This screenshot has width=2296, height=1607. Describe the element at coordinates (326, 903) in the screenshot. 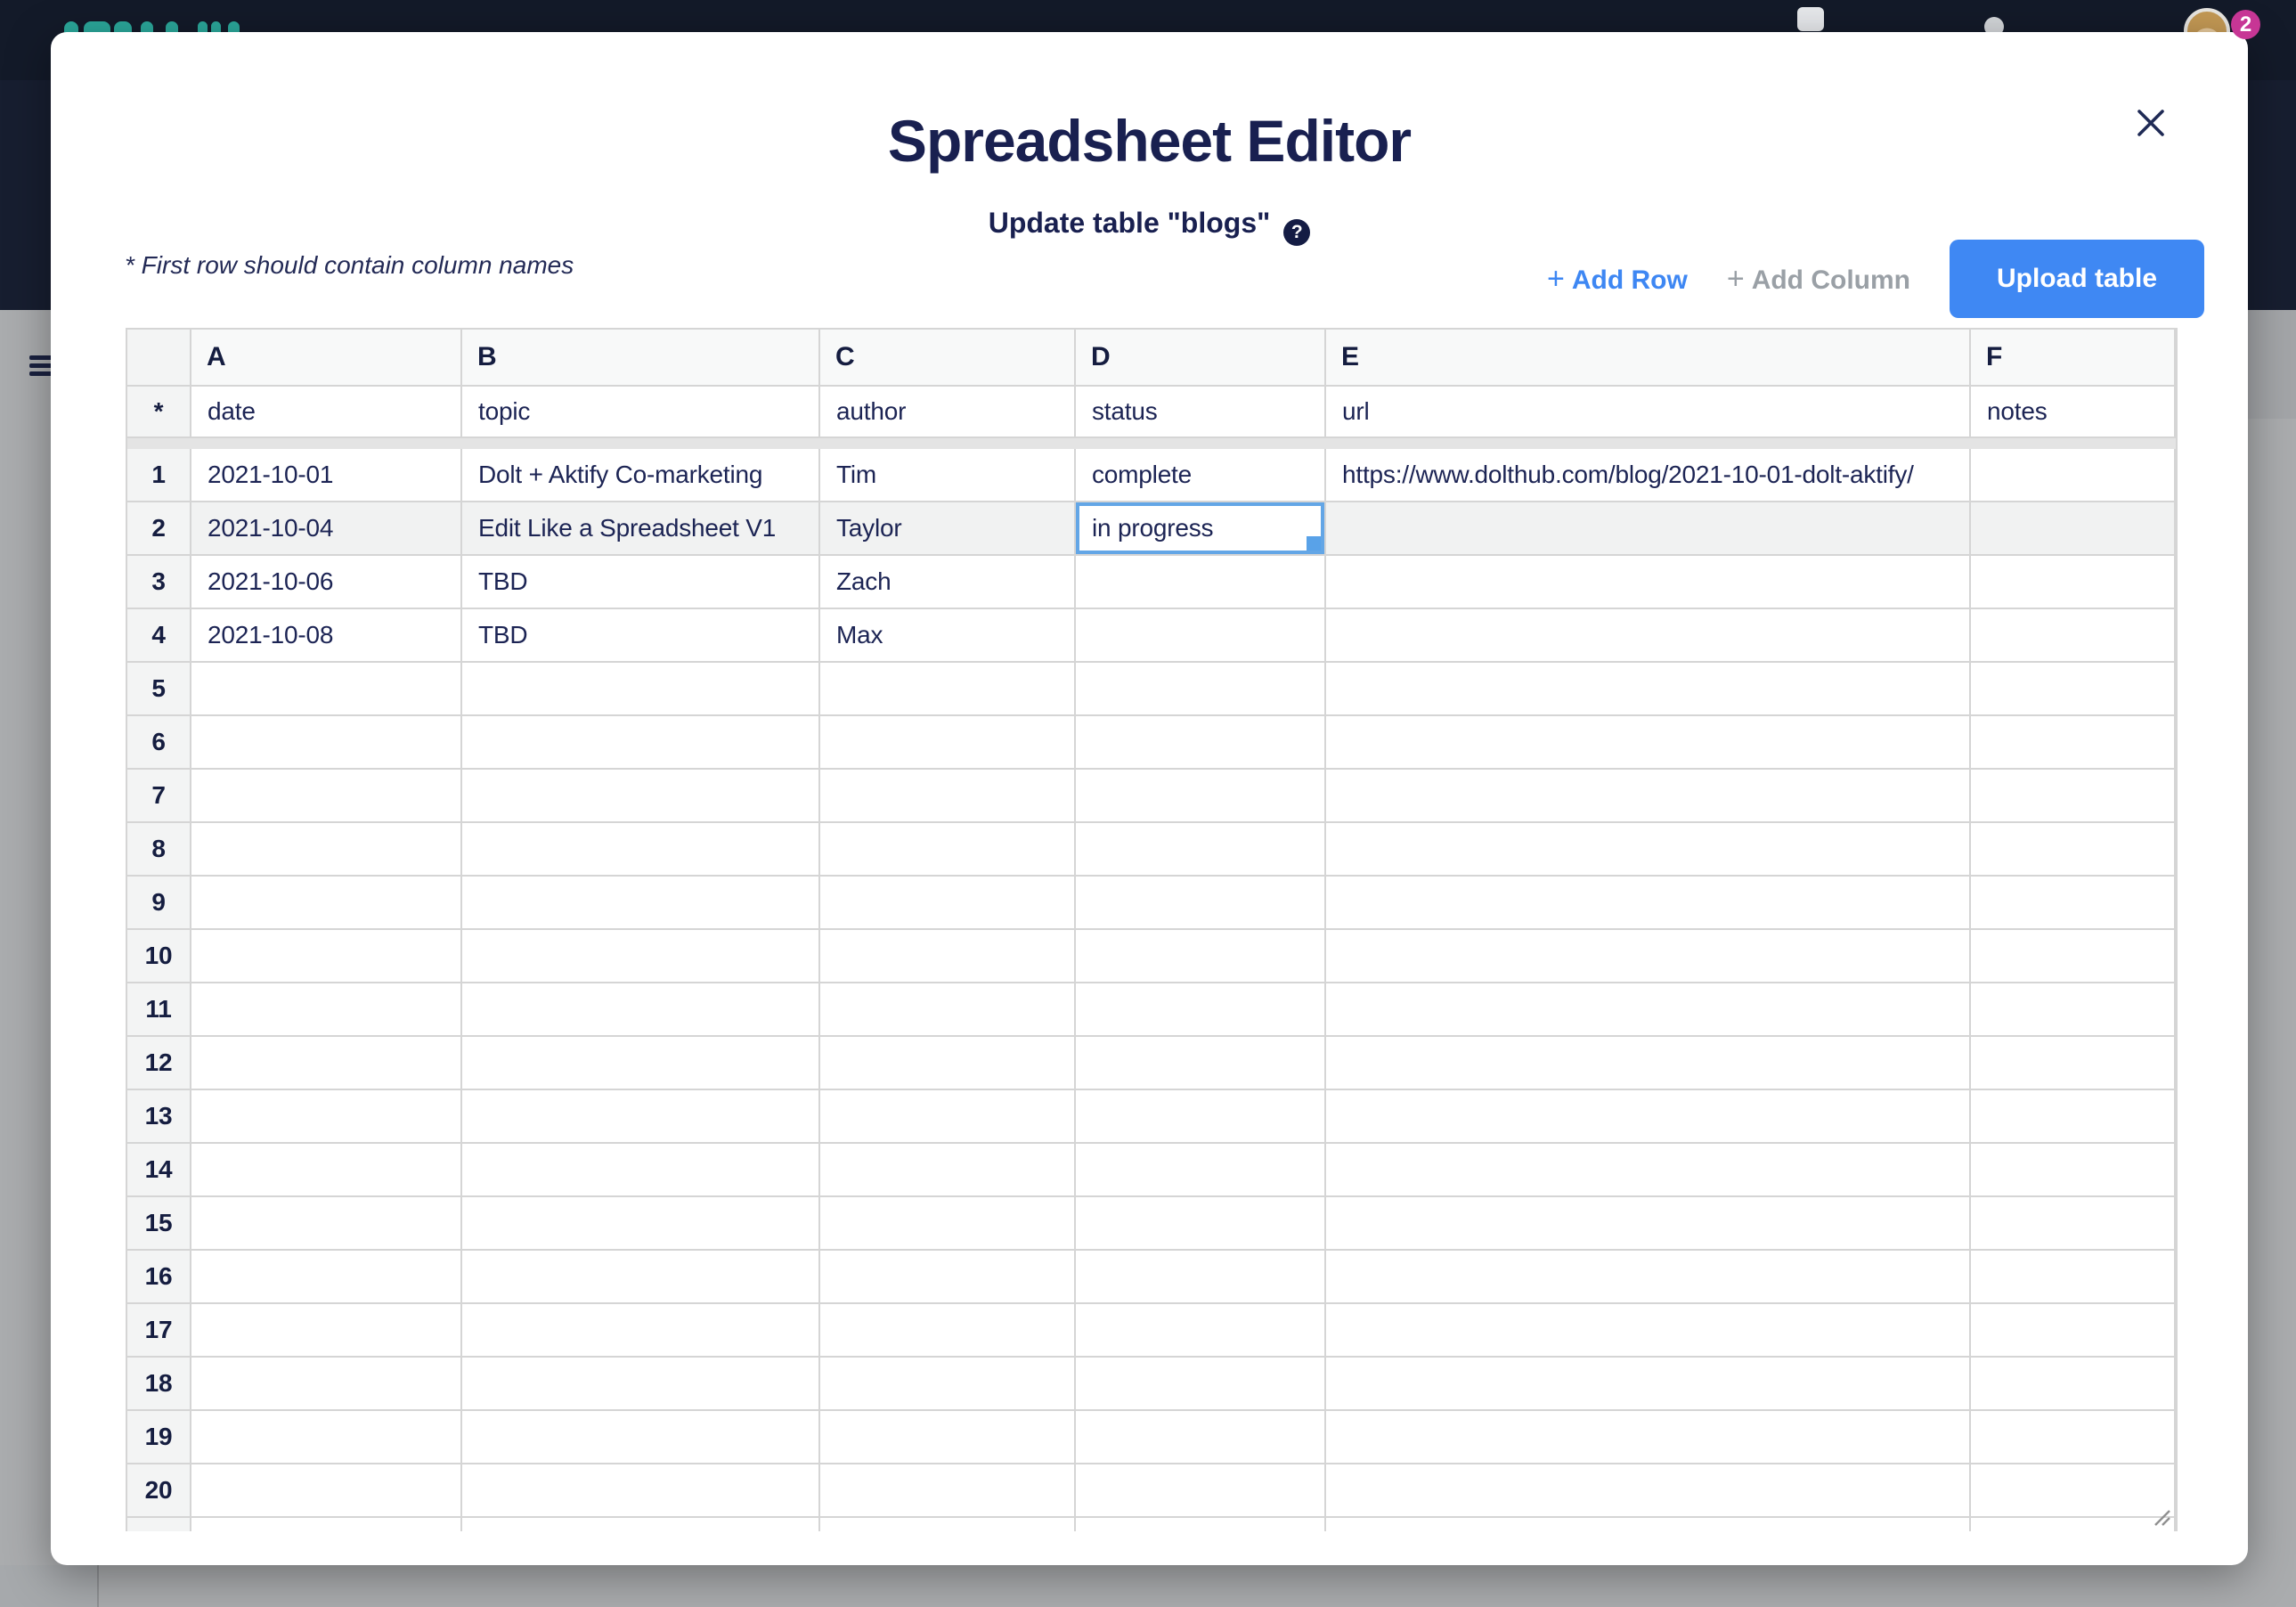

I see `cell-A9` at that location.